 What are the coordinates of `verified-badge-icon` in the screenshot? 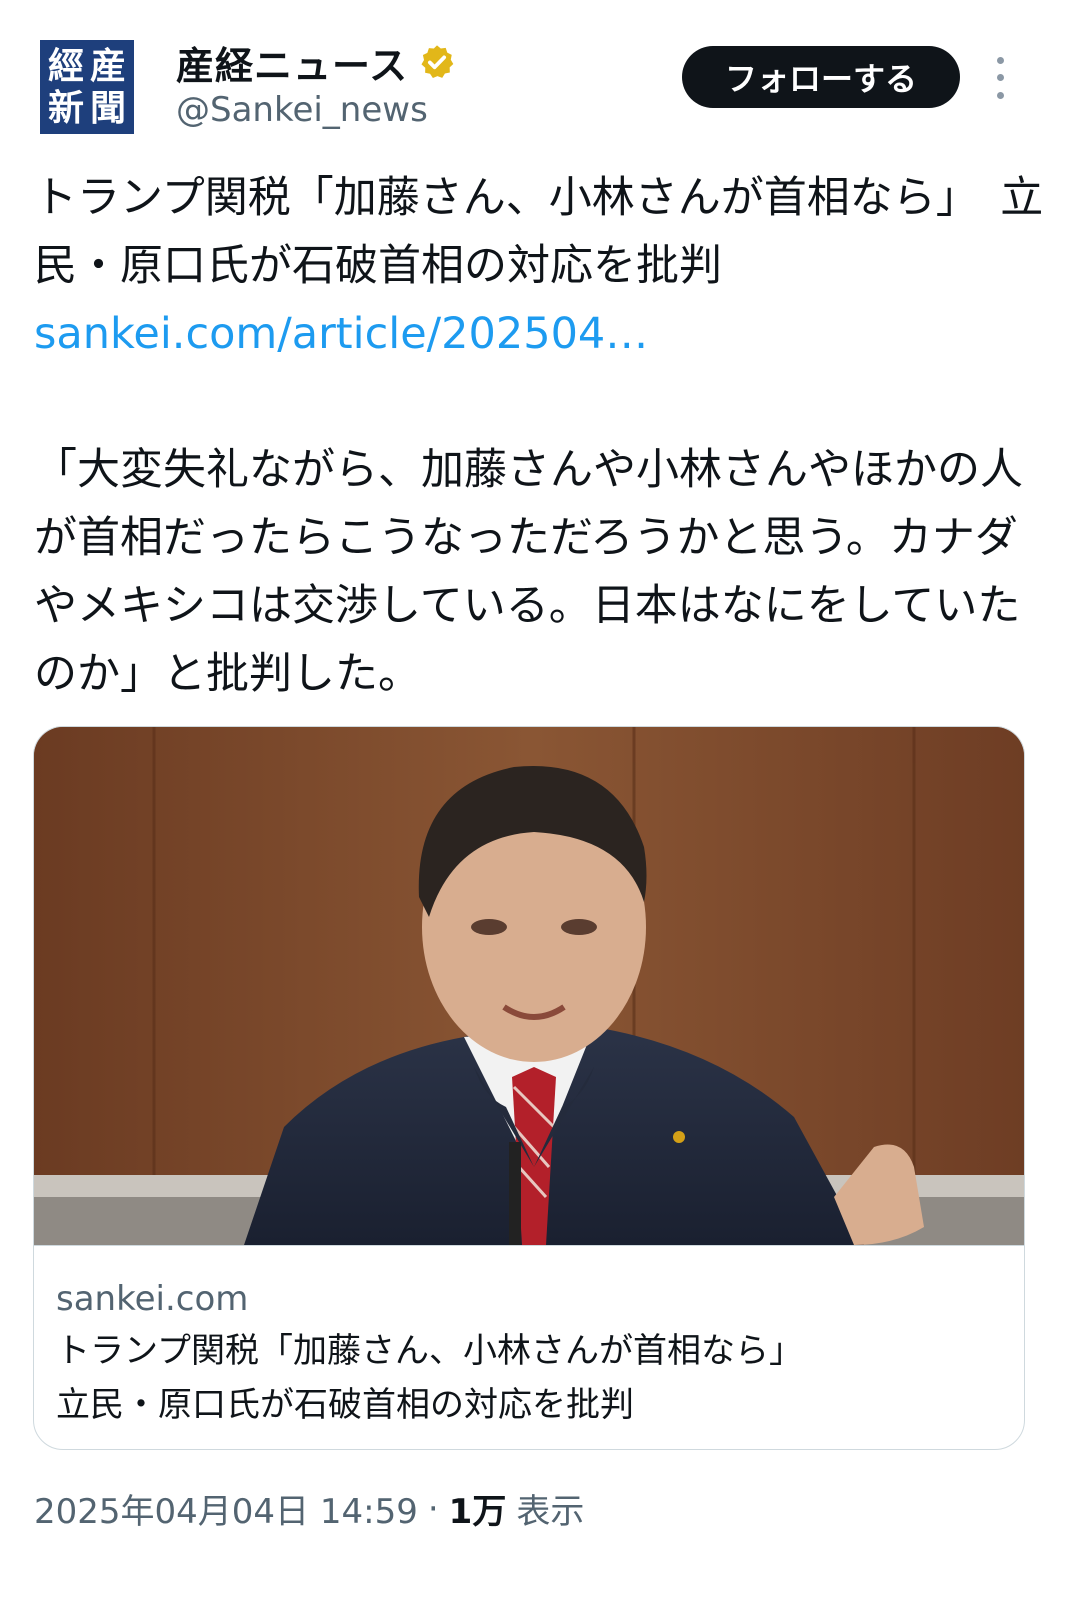 It's located at (437, 61).